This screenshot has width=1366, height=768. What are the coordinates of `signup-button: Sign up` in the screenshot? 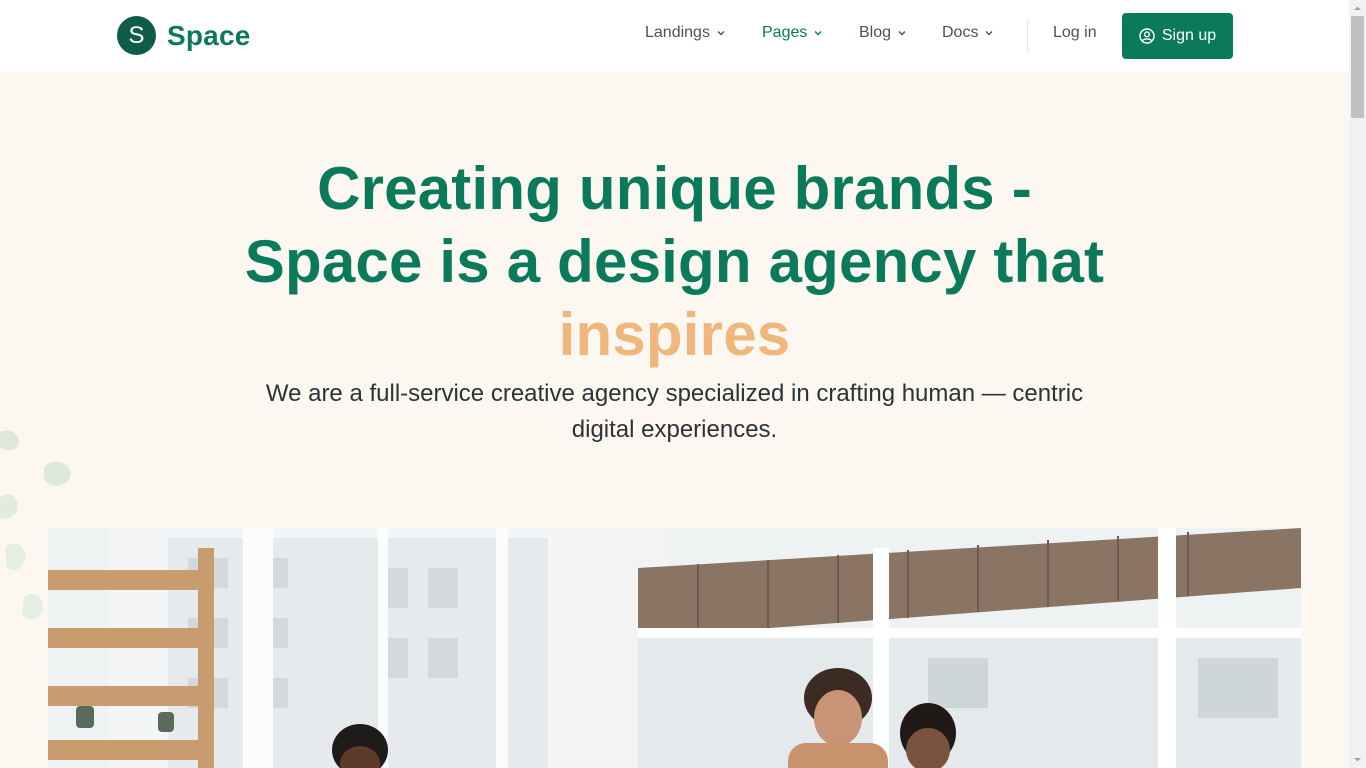 It's located at (1177, 36).